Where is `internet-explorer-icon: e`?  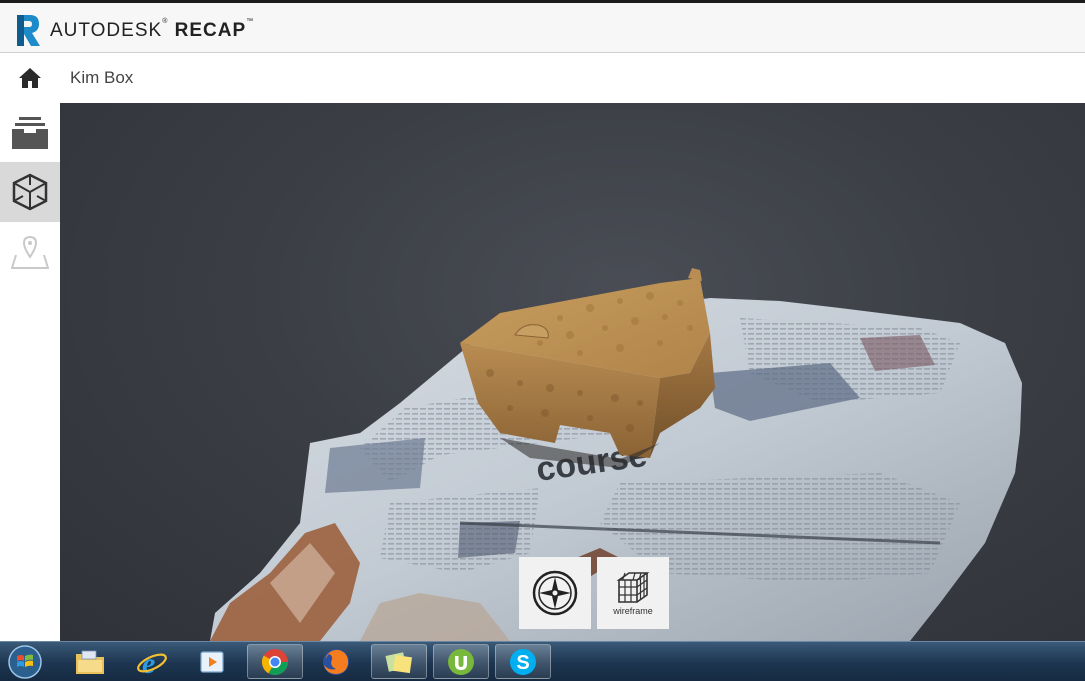 internet-explorer-icon: e is located at coordinates (152, 662).